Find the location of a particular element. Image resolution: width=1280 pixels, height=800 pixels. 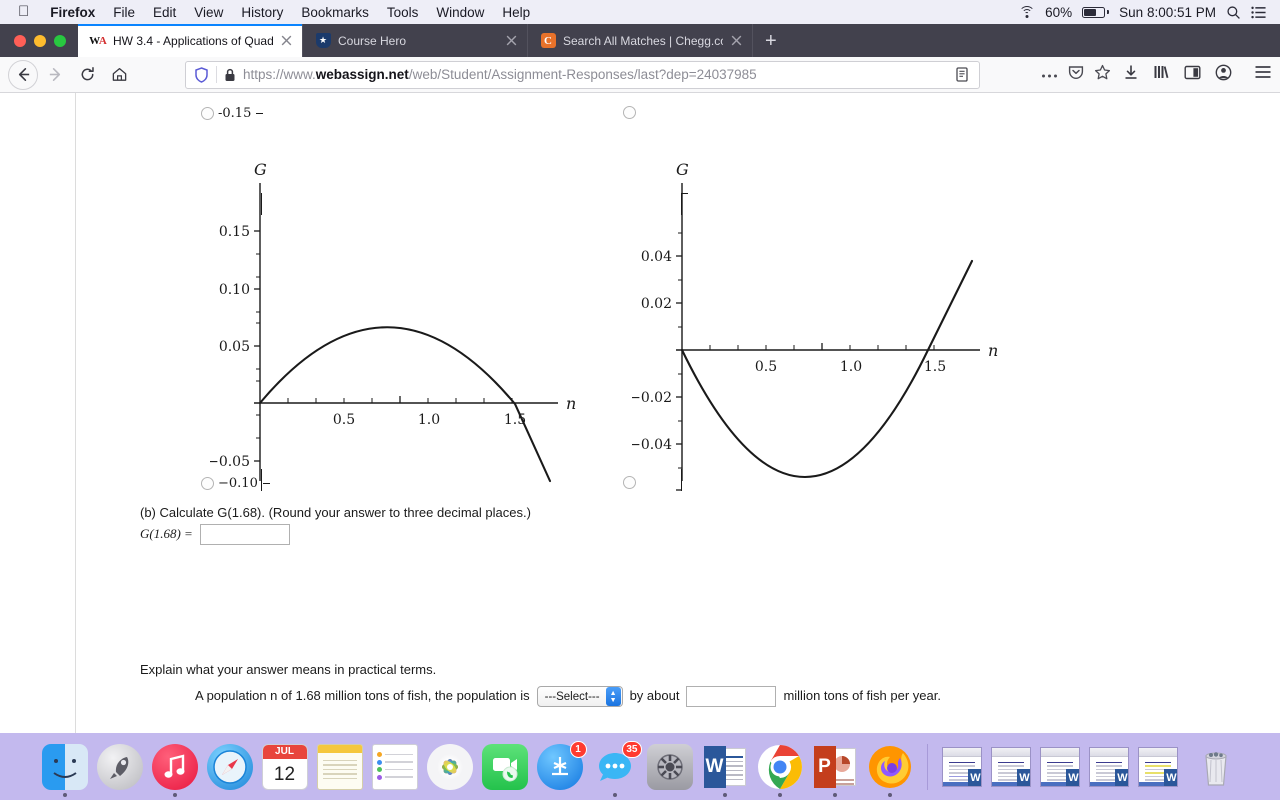

downloads-icon is located at coordinates (1131, 74).